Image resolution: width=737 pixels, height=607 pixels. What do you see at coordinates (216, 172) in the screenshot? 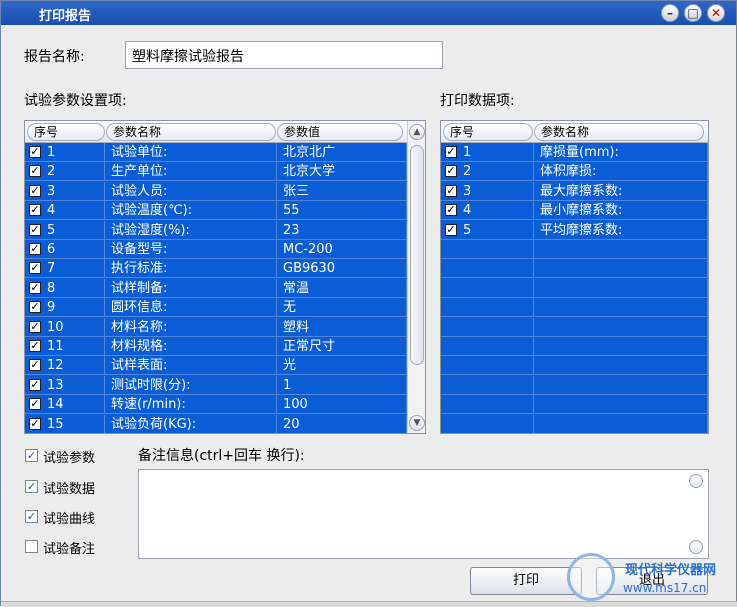
I see `table-row: ✓ 2 生产单位: 北京大学` at bounding box center [216, 172].